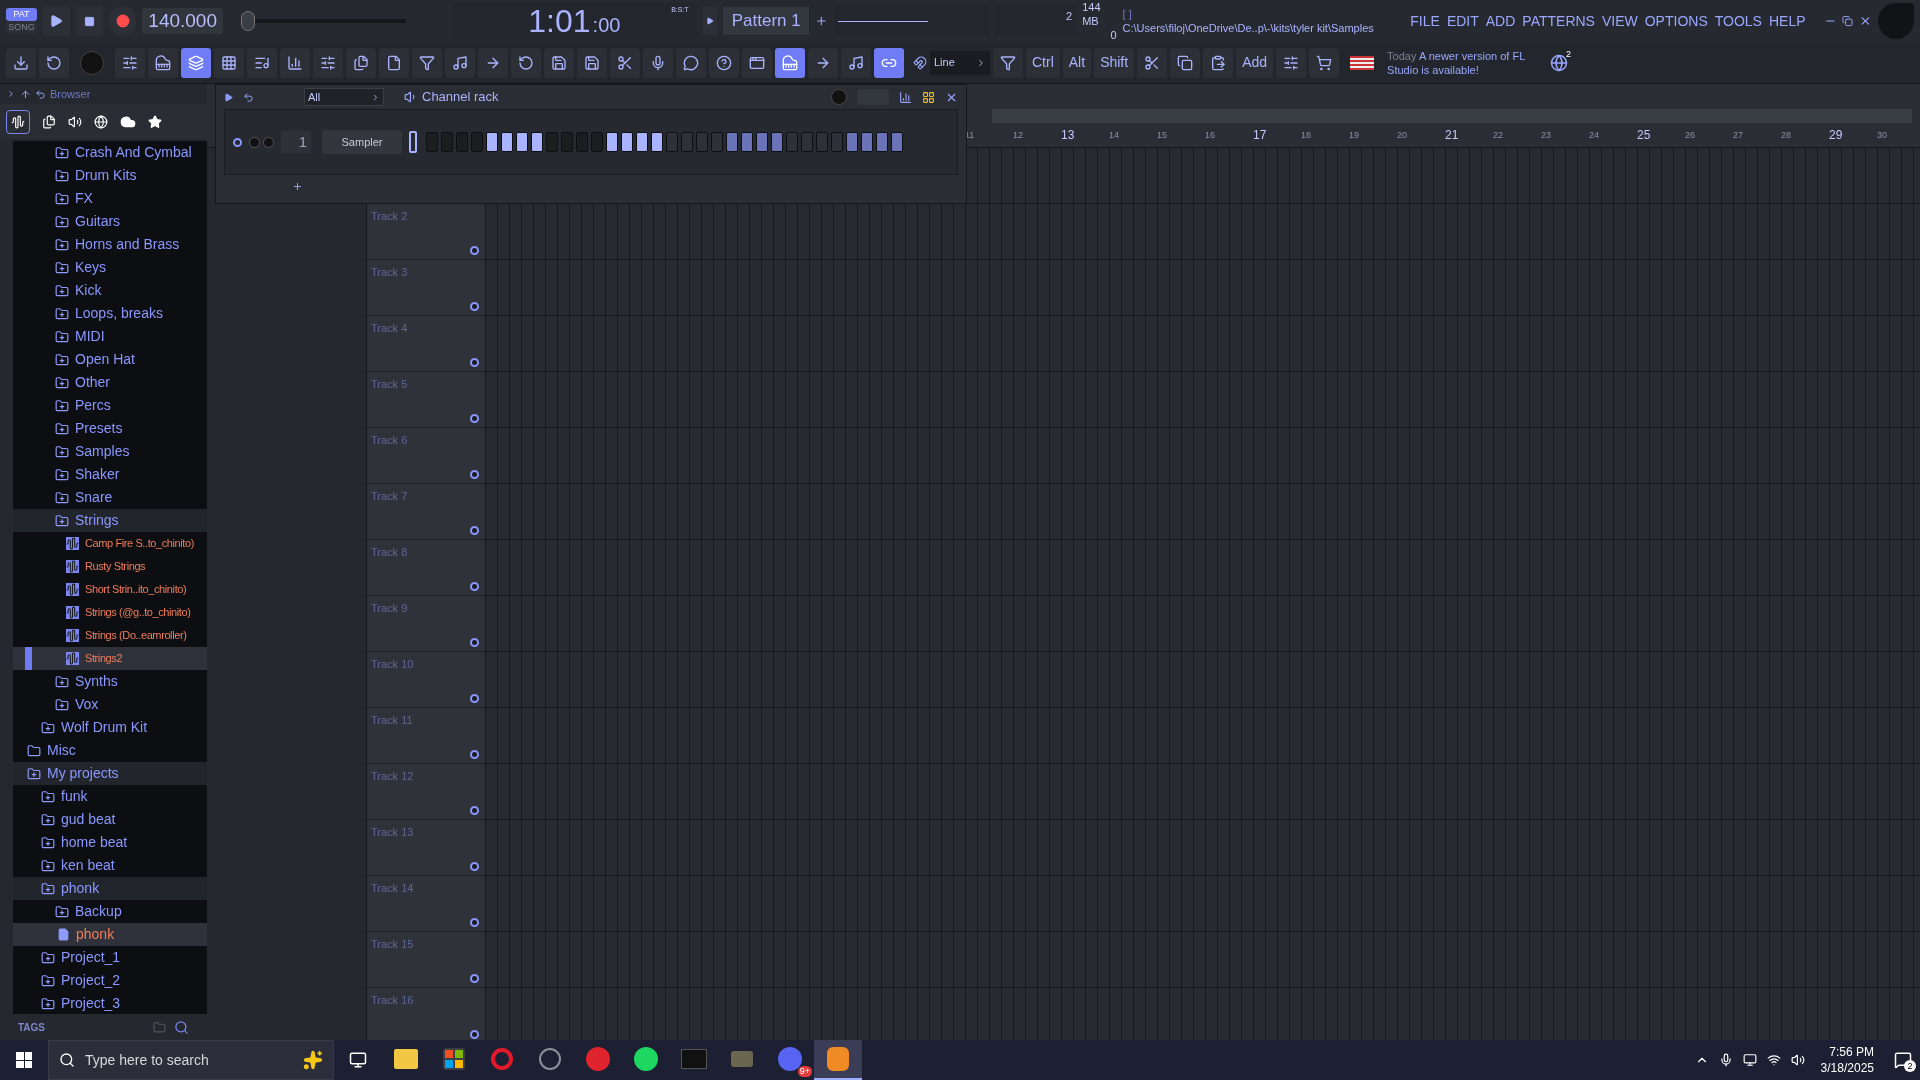  I want to click on flag-icon, so click(1362, 62).